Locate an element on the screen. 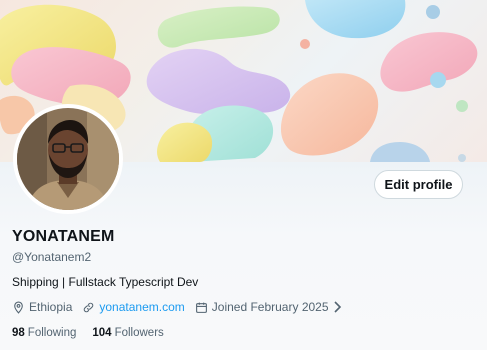 This screenshot has width=487, height=350. bio: Shipping | Fullstack Typescript Dev is located at coordinates (105, 282).